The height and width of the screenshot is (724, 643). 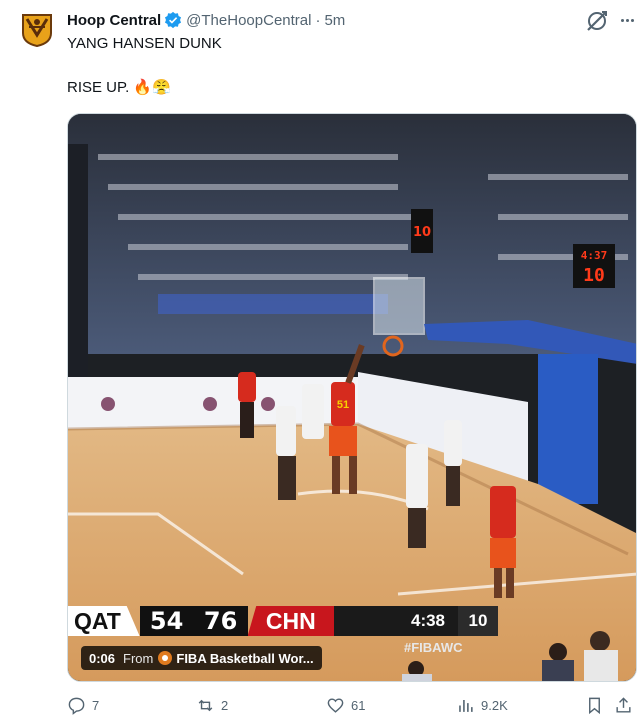 I want to click on share-button, so click(x=626, y=705).